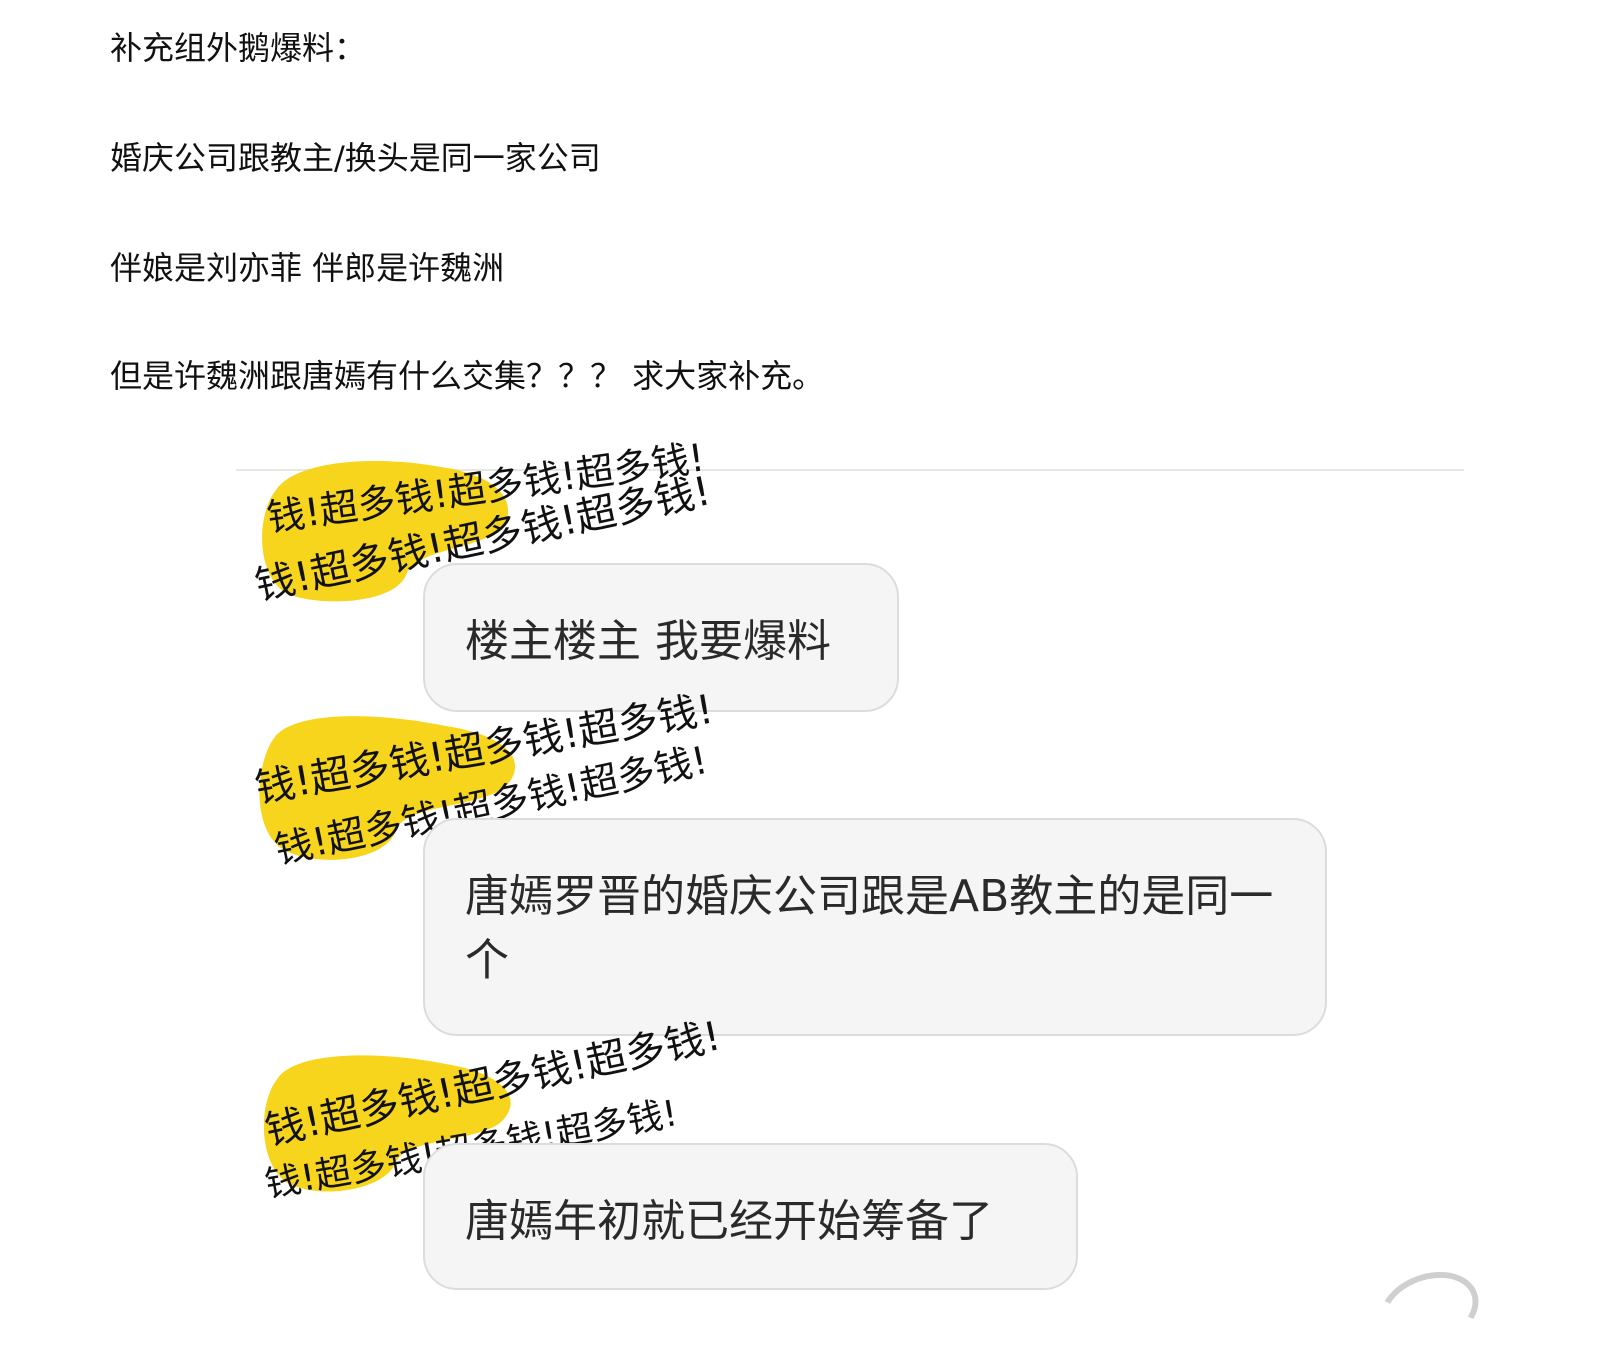 The width and height of the screenshot is (1600, 1361). What do you see at coordinates (307, 268) in the screenshot?
I see `post-line-3: 伴娘是刘亦菲 伴郎是许魏洲` at bounding box center [307, 268].